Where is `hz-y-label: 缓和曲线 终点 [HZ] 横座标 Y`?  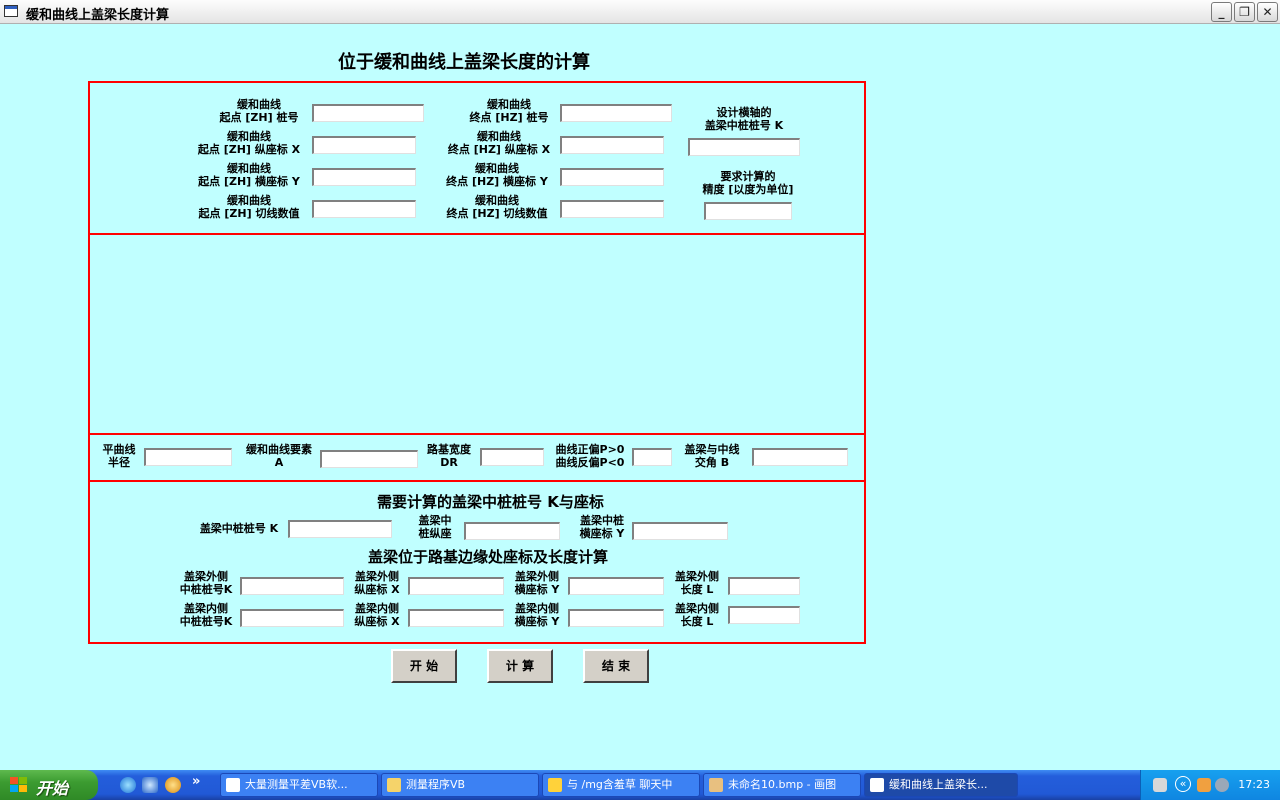 hz-y-label: 缓和曲线 终点 [HZ] 横座标 Y is located at coordinates (497, 175).